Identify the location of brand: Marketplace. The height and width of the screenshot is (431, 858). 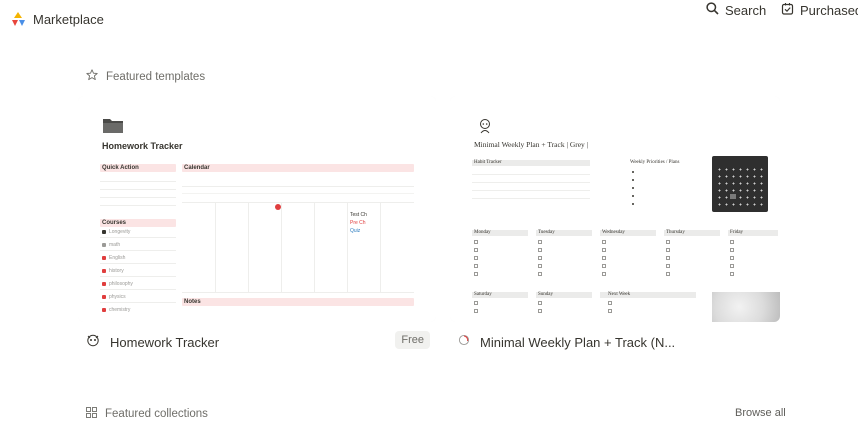
(57, 19).